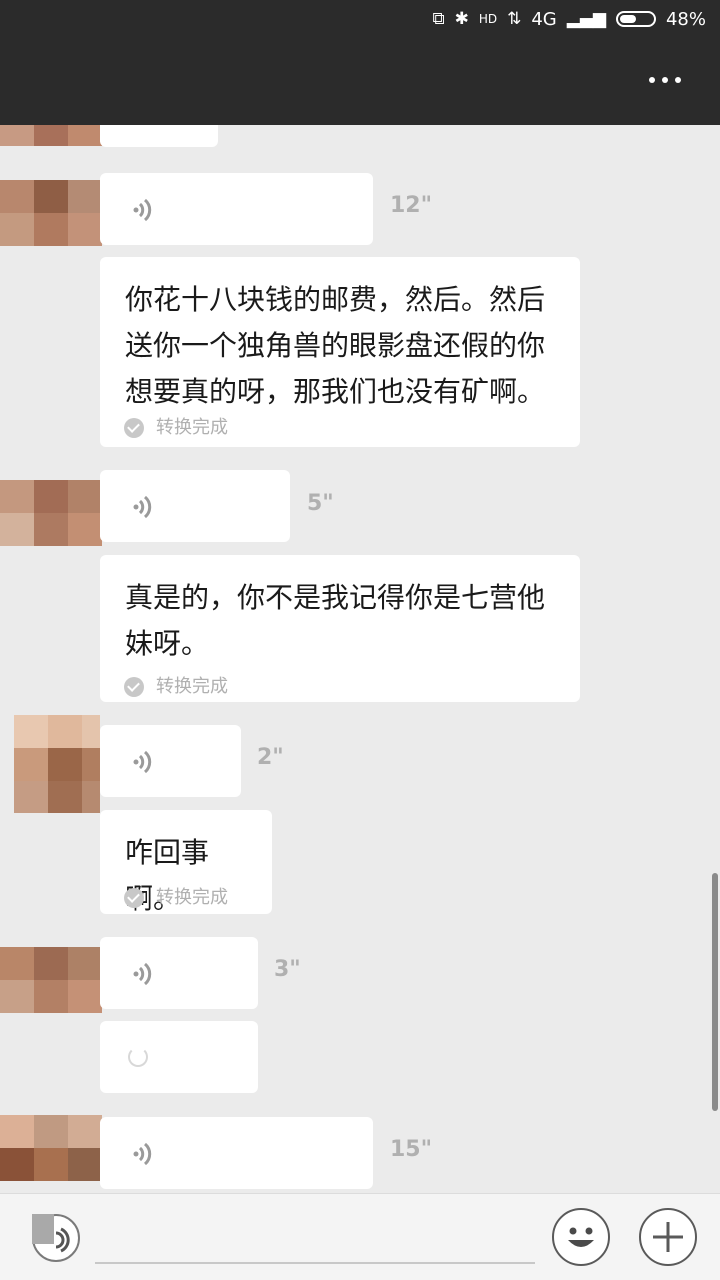  I want to click on voice-duration: 5", so click(320, 503).